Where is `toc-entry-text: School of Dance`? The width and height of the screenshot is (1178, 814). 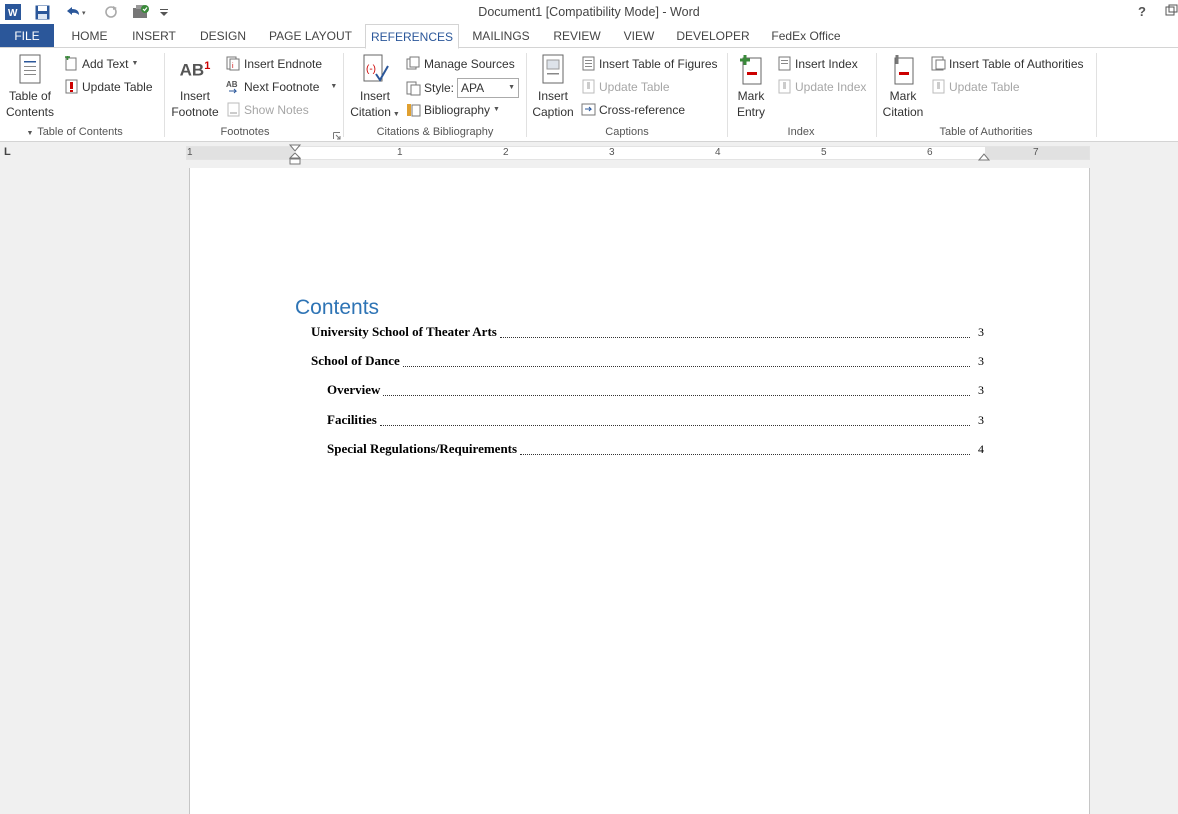 toc-entry-text: School of Dance is located at coordinates (355, 360).